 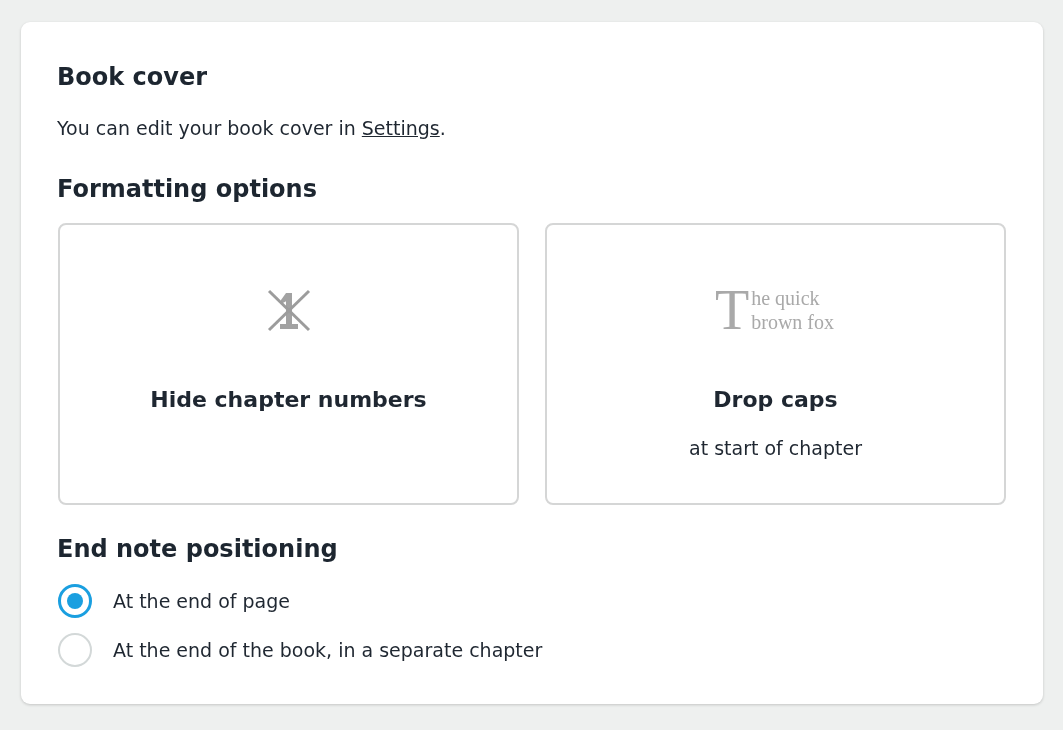 I want to click on option-label: Drop caps, so click(x=775, y=400).